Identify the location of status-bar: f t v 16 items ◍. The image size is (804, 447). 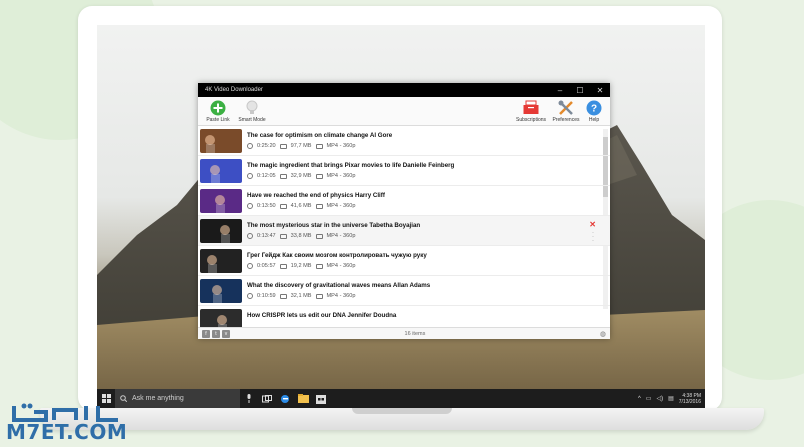
(404, 333).